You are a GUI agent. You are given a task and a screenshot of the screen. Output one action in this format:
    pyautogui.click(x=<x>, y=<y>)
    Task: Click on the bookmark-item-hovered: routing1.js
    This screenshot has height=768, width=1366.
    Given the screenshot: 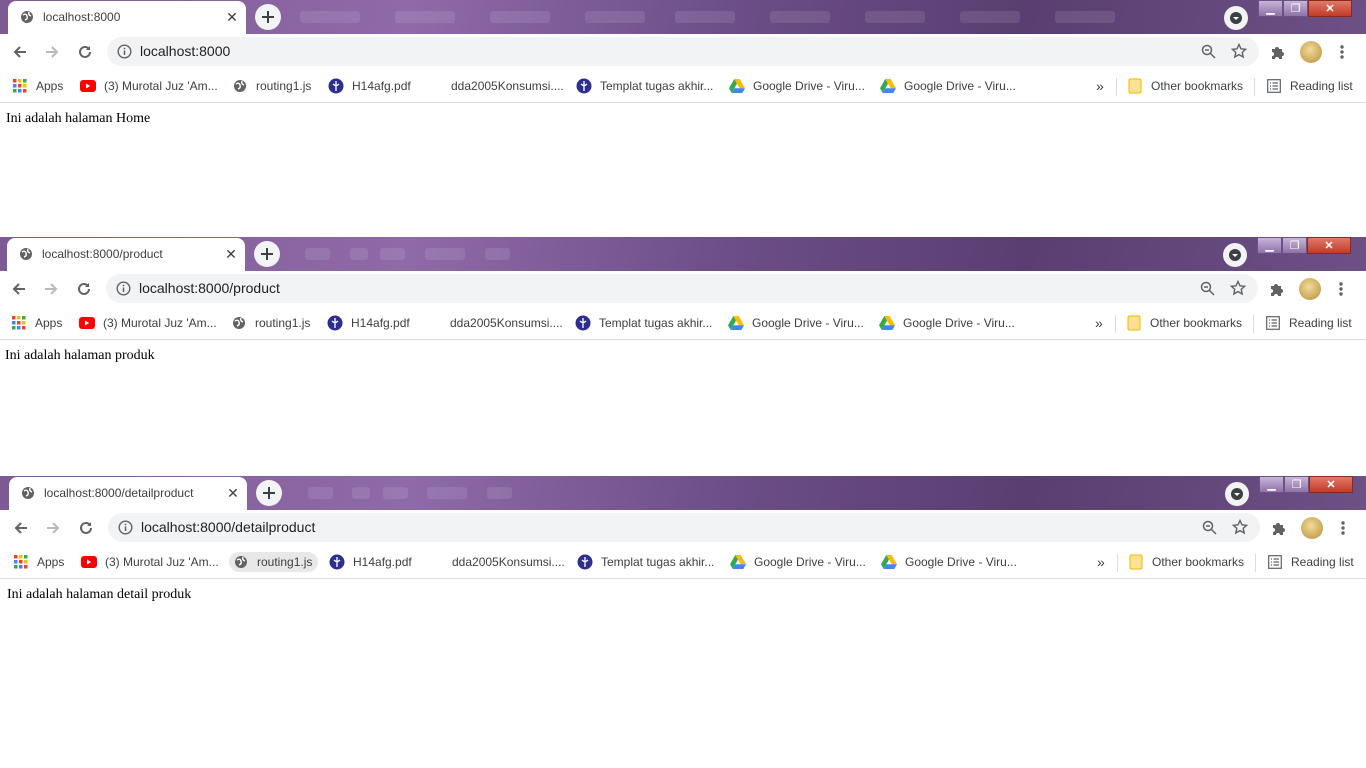 What is the action you would take?
    pyautogui.click(x=274, y=562)
    